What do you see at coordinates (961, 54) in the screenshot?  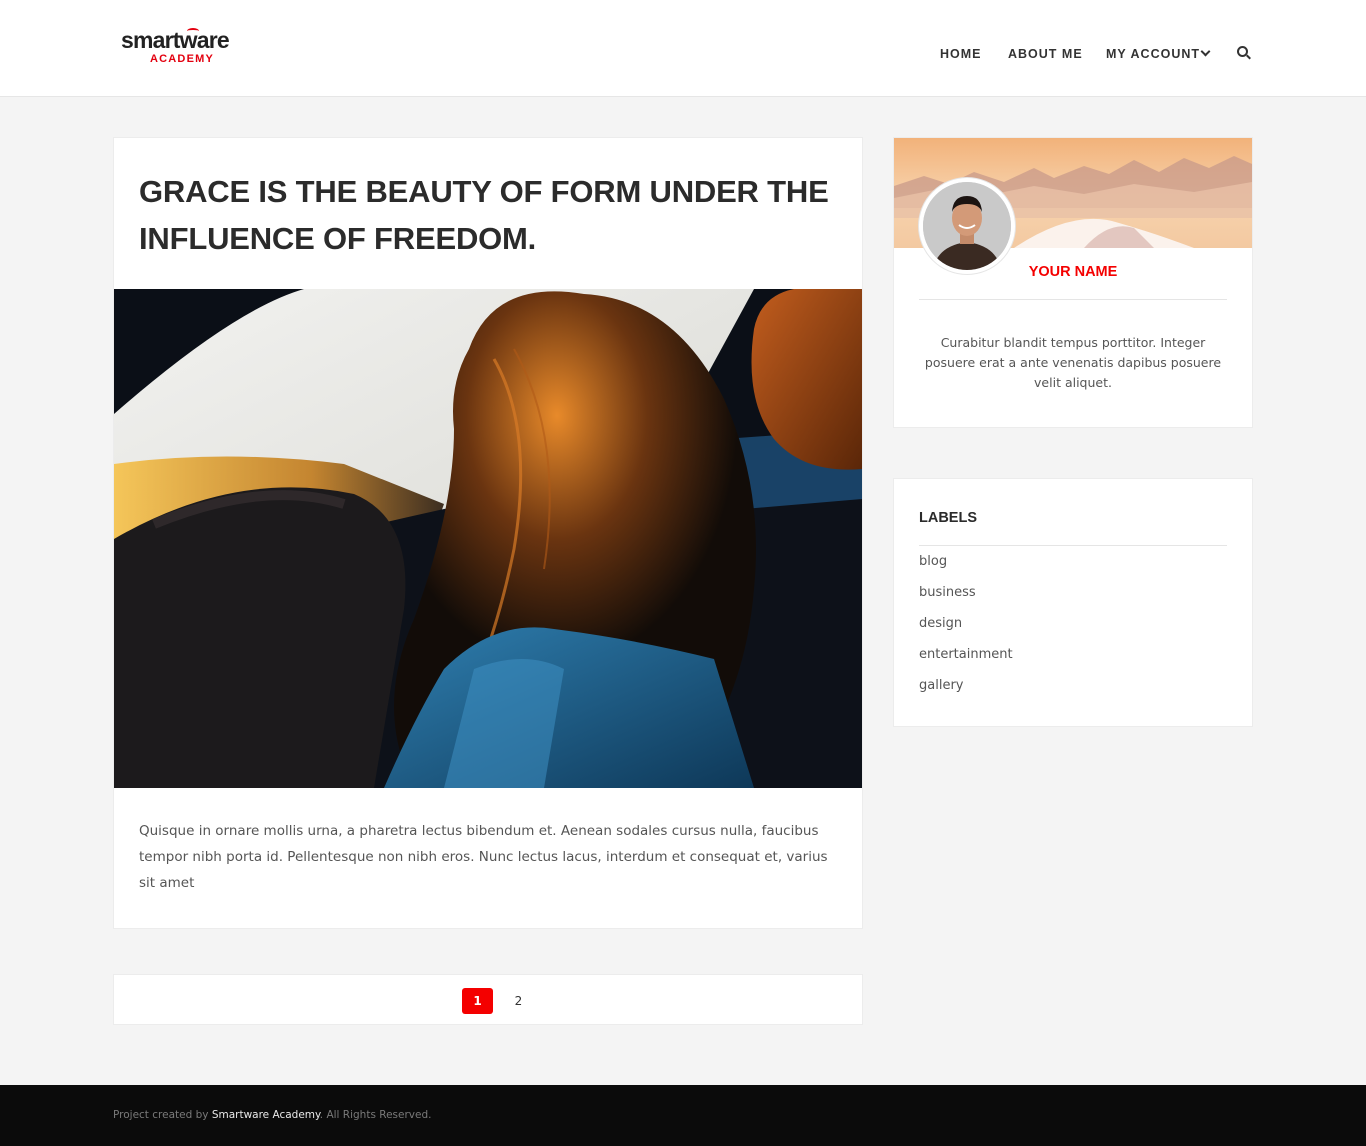 I see `nav-home: HOME` at bounding box center [961, 54].